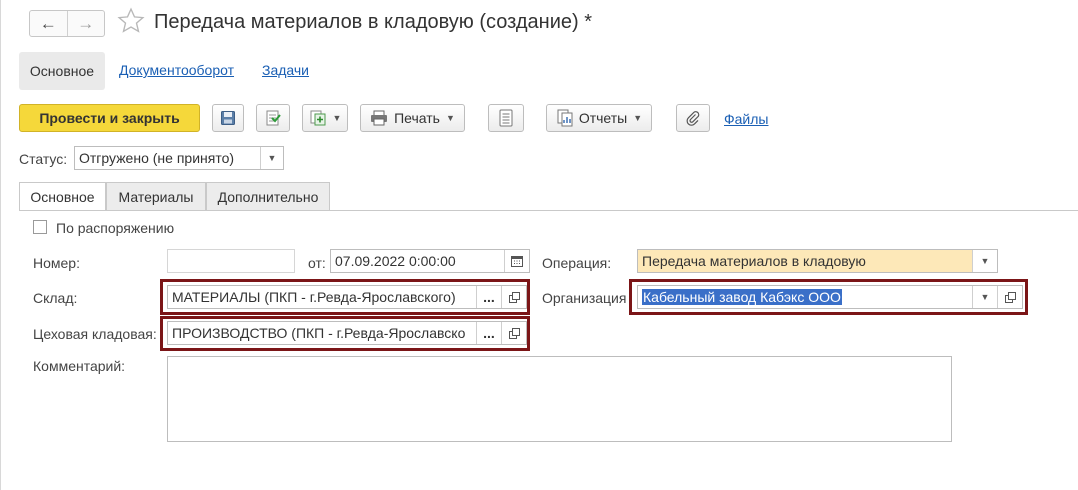 Image resolution: width=1078 pixels, height=490 pixels. I want to click on post-button, so click(273, 118).